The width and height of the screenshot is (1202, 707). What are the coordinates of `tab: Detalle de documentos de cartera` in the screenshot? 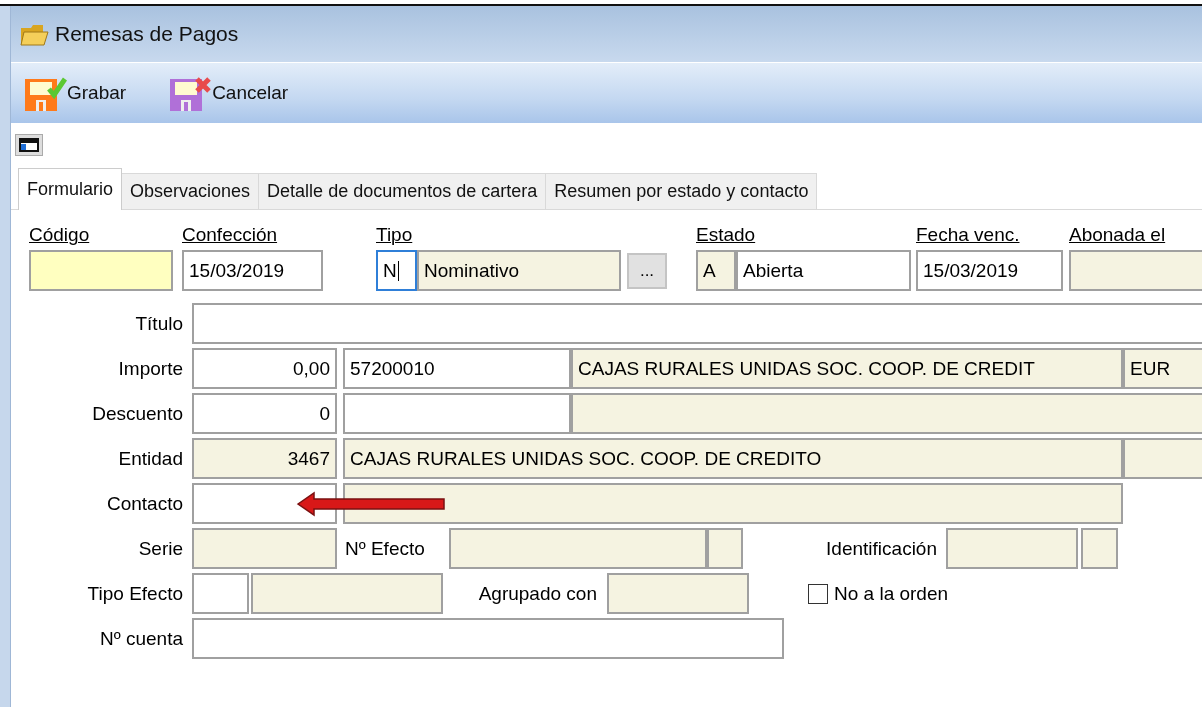 It's located at (402, 191).